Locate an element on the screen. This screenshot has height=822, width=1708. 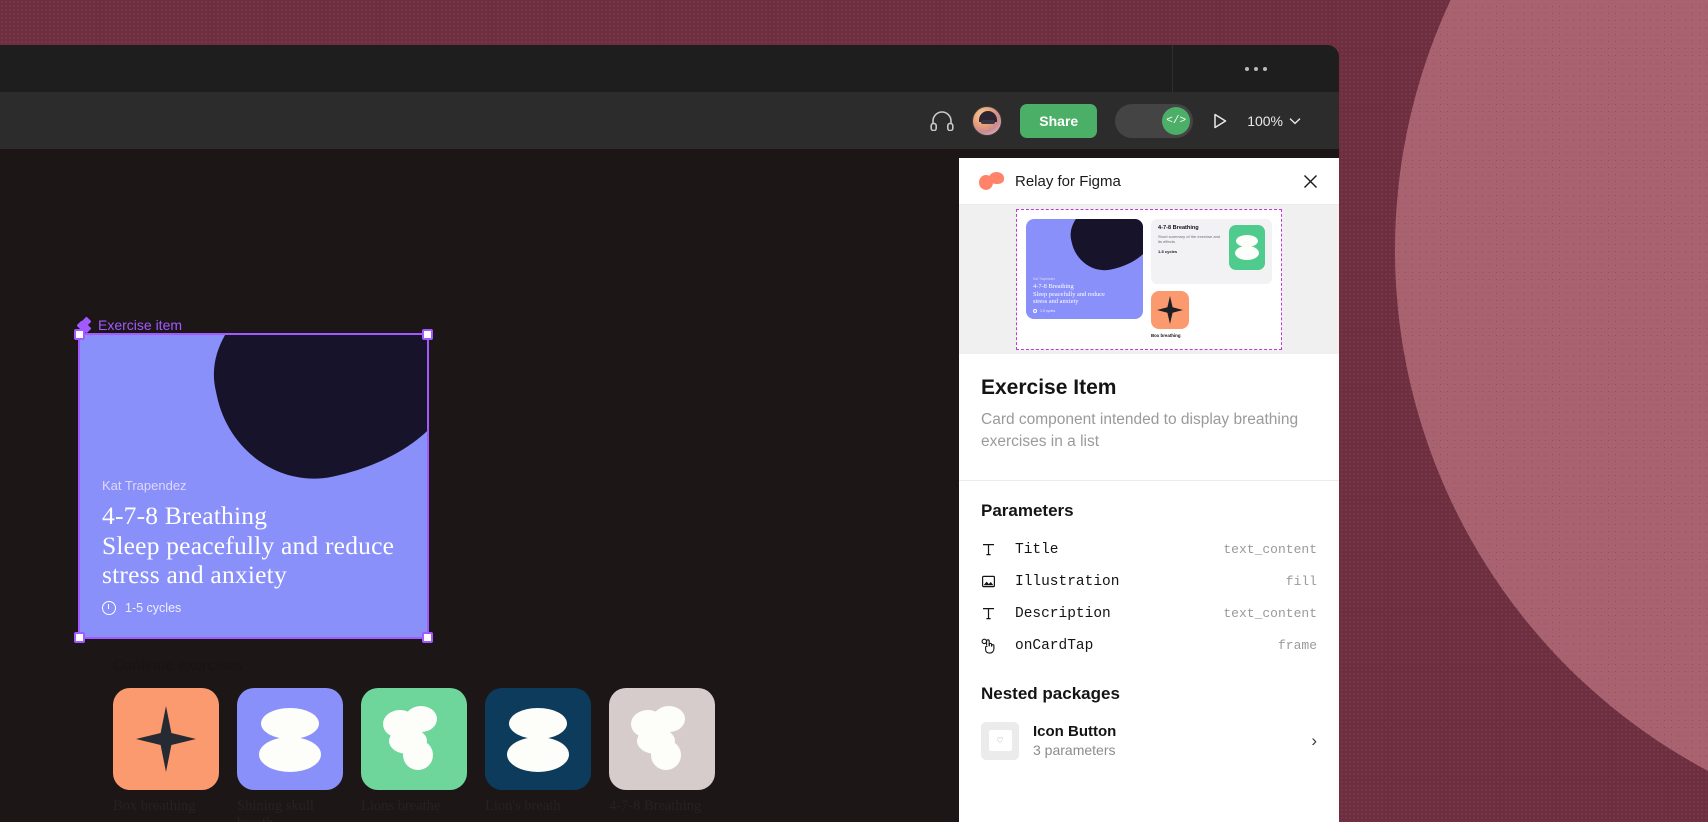
share-button: Share is located at coordinates (1059, 120).